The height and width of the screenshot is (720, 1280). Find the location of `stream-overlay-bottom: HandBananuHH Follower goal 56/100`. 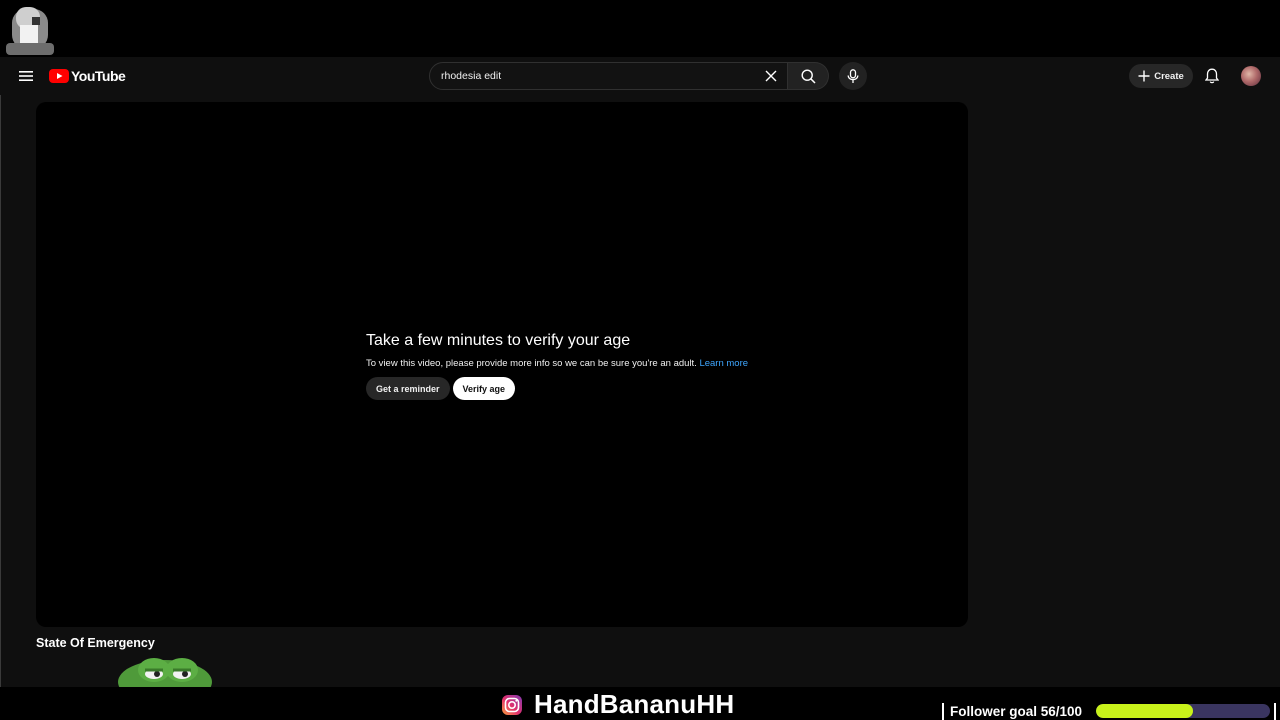

stream-overlay-bottom: HandBananuHH Follower goal 56/100 is located at coordinates (640, 703).